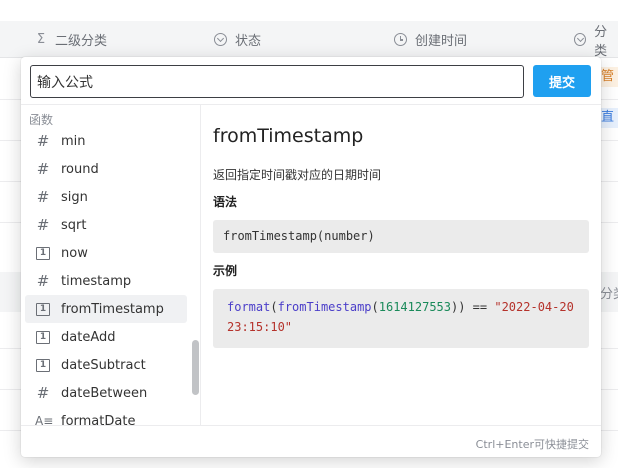  What do you see at coordinates (248, 41) in the screenshot?
I see `column-label: 状态` at bounding box center [248, 41].